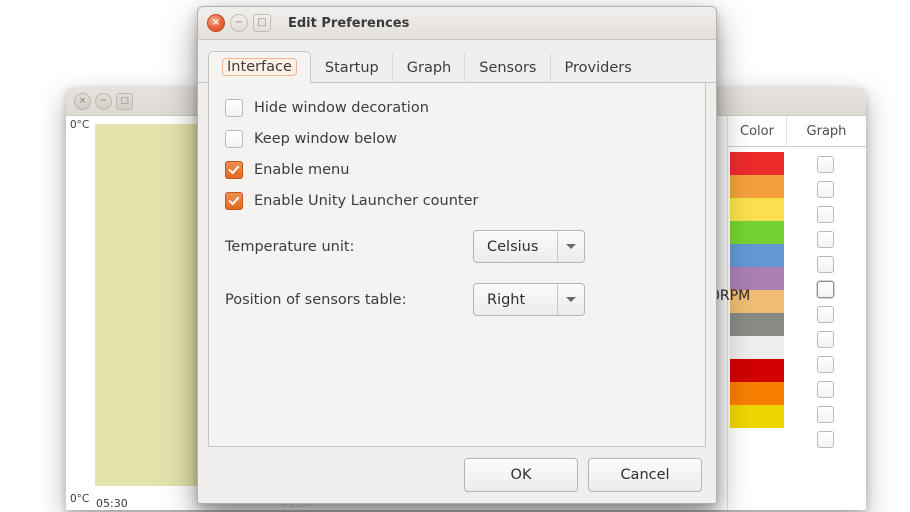  I want to click on tab-label: Providers, so click(598, 68).